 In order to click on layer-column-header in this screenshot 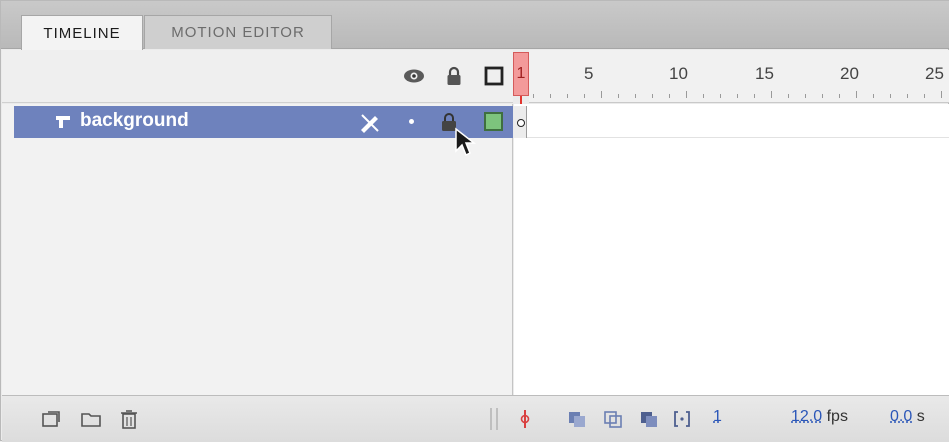, I will do `click(257, 76)`.